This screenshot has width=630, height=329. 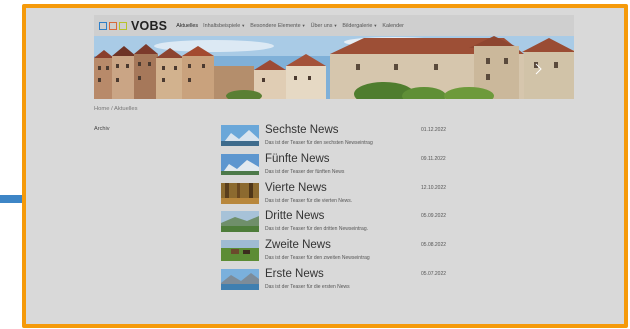 What do you see at coordinates (123, 25) in the screenshot?
I see `logo-square-green-icon` at bounding box center [123, 25].